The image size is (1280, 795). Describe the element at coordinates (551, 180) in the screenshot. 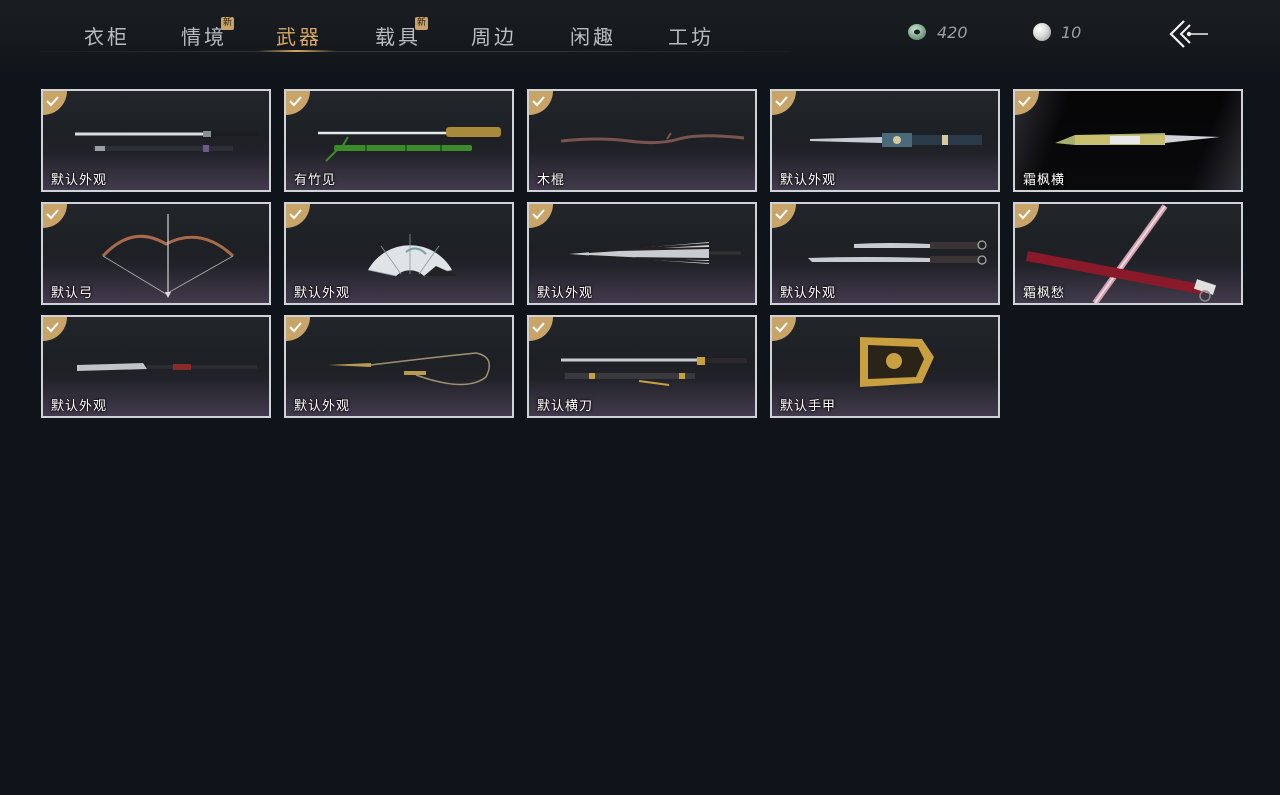

I see `weapon-name: 木棍` at that location.